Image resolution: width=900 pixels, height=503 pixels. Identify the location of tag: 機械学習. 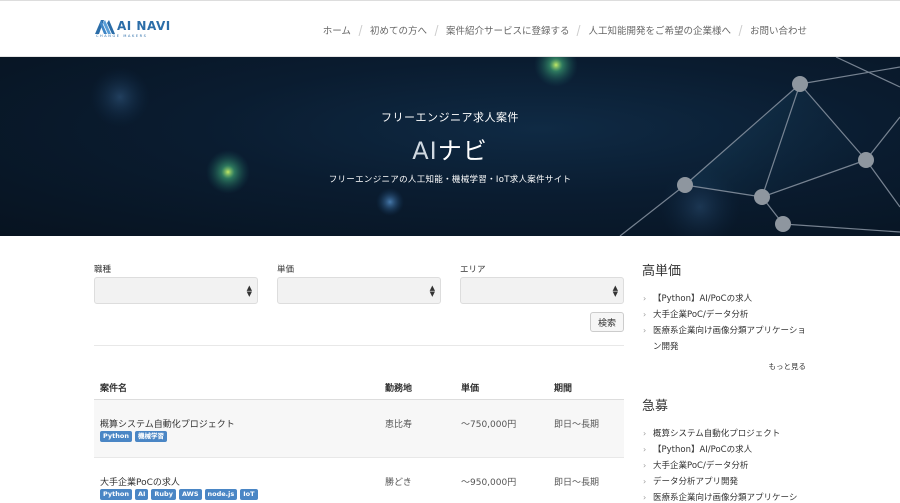
(150, 436).